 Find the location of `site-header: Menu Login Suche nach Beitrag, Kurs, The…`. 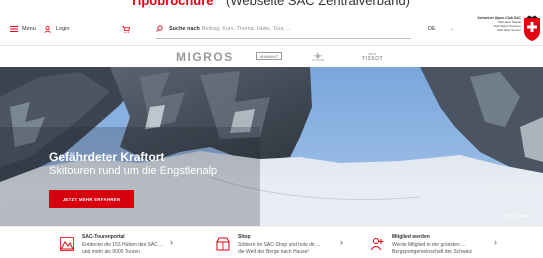

site-header: Menu Login Suche nach Beitrag, Kurs, The… is located at coordinates (271, 29).